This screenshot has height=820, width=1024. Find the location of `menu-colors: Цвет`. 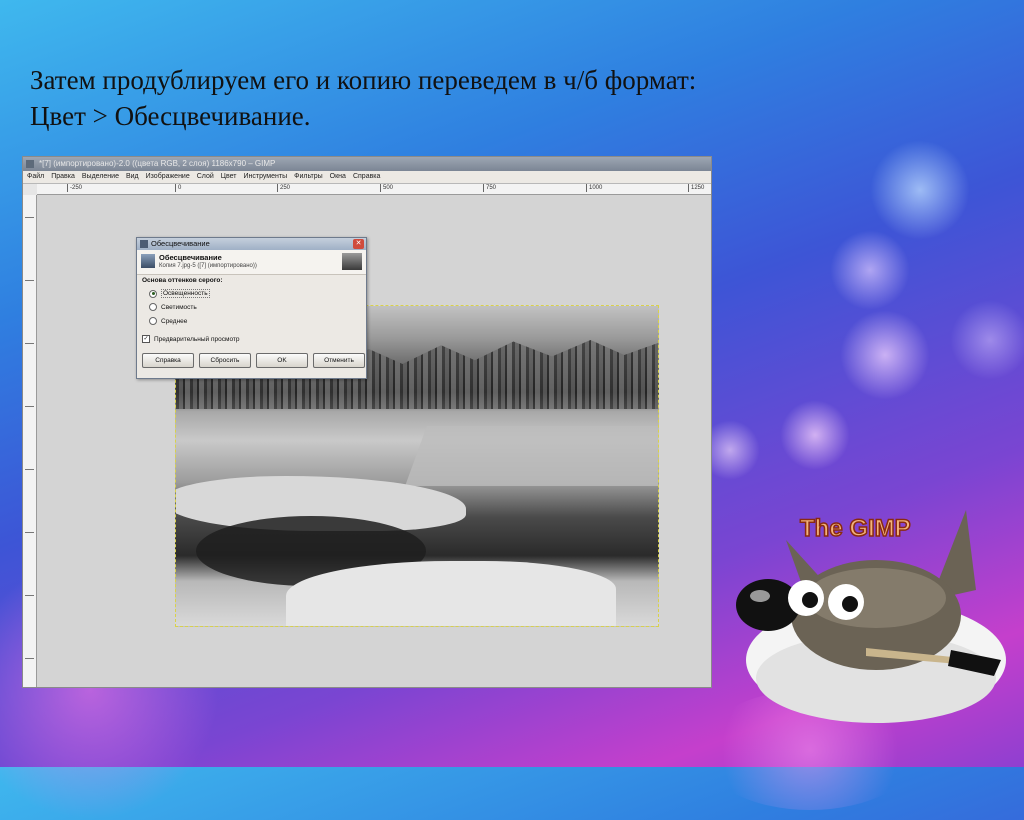

menu-colors: Цвет is located at coordinates (229, 177).